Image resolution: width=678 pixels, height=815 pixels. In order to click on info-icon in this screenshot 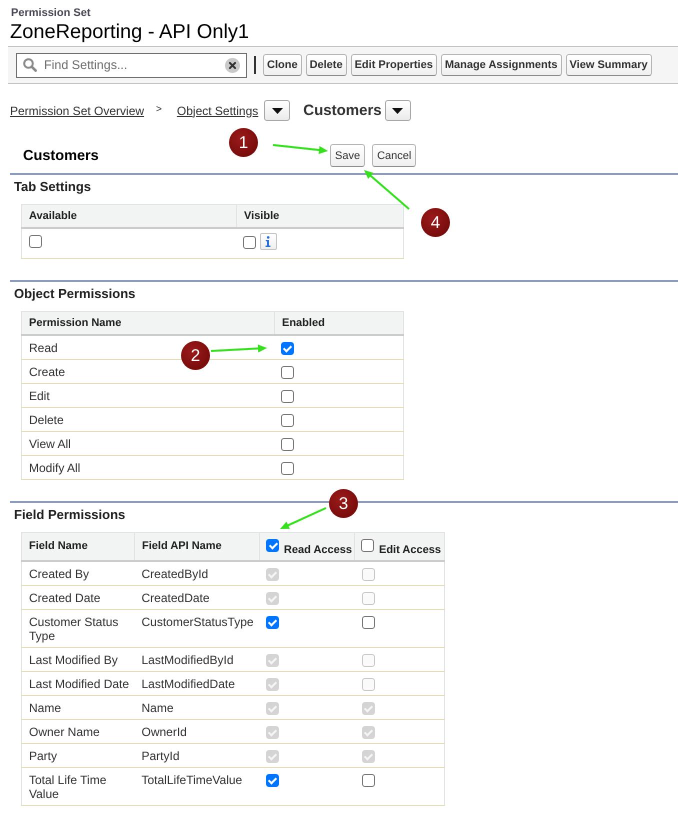, I will do `click(268, 241)`.